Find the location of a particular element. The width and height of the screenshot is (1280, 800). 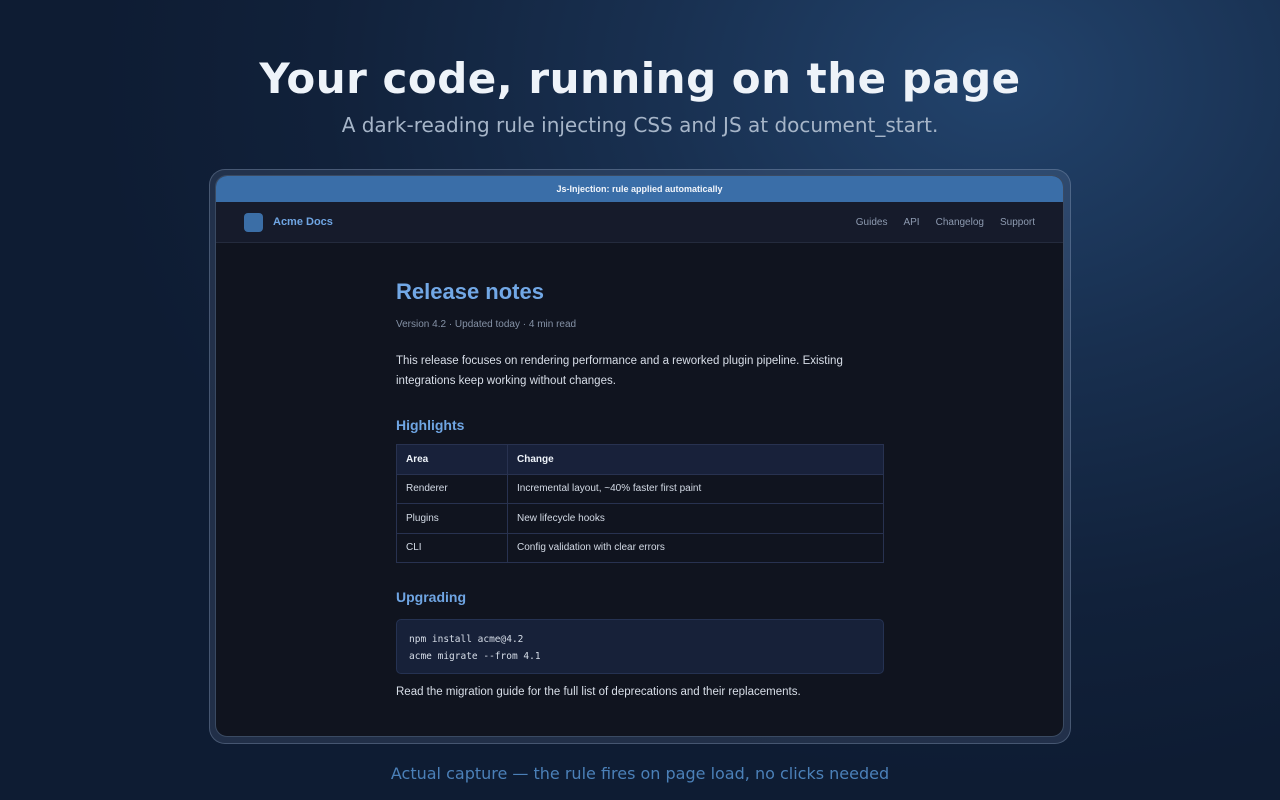

table-header-row: Area Change is located at coordinates (640, 459).